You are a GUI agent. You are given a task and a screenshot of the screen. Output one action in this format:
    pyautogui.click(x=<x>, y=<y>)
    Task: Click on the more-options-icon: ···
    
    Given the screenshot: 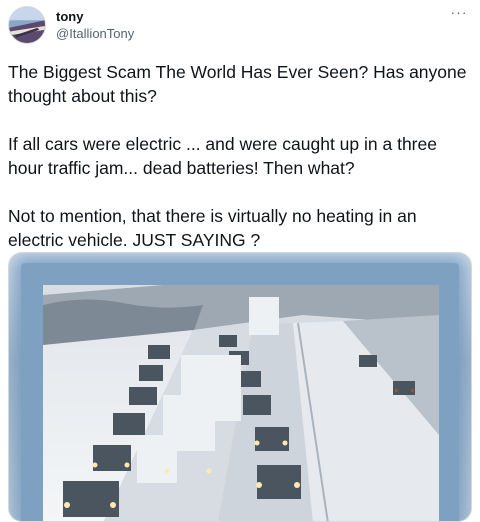 What is the action you would take?
    pyautogui.click(x=459, y=12)
    